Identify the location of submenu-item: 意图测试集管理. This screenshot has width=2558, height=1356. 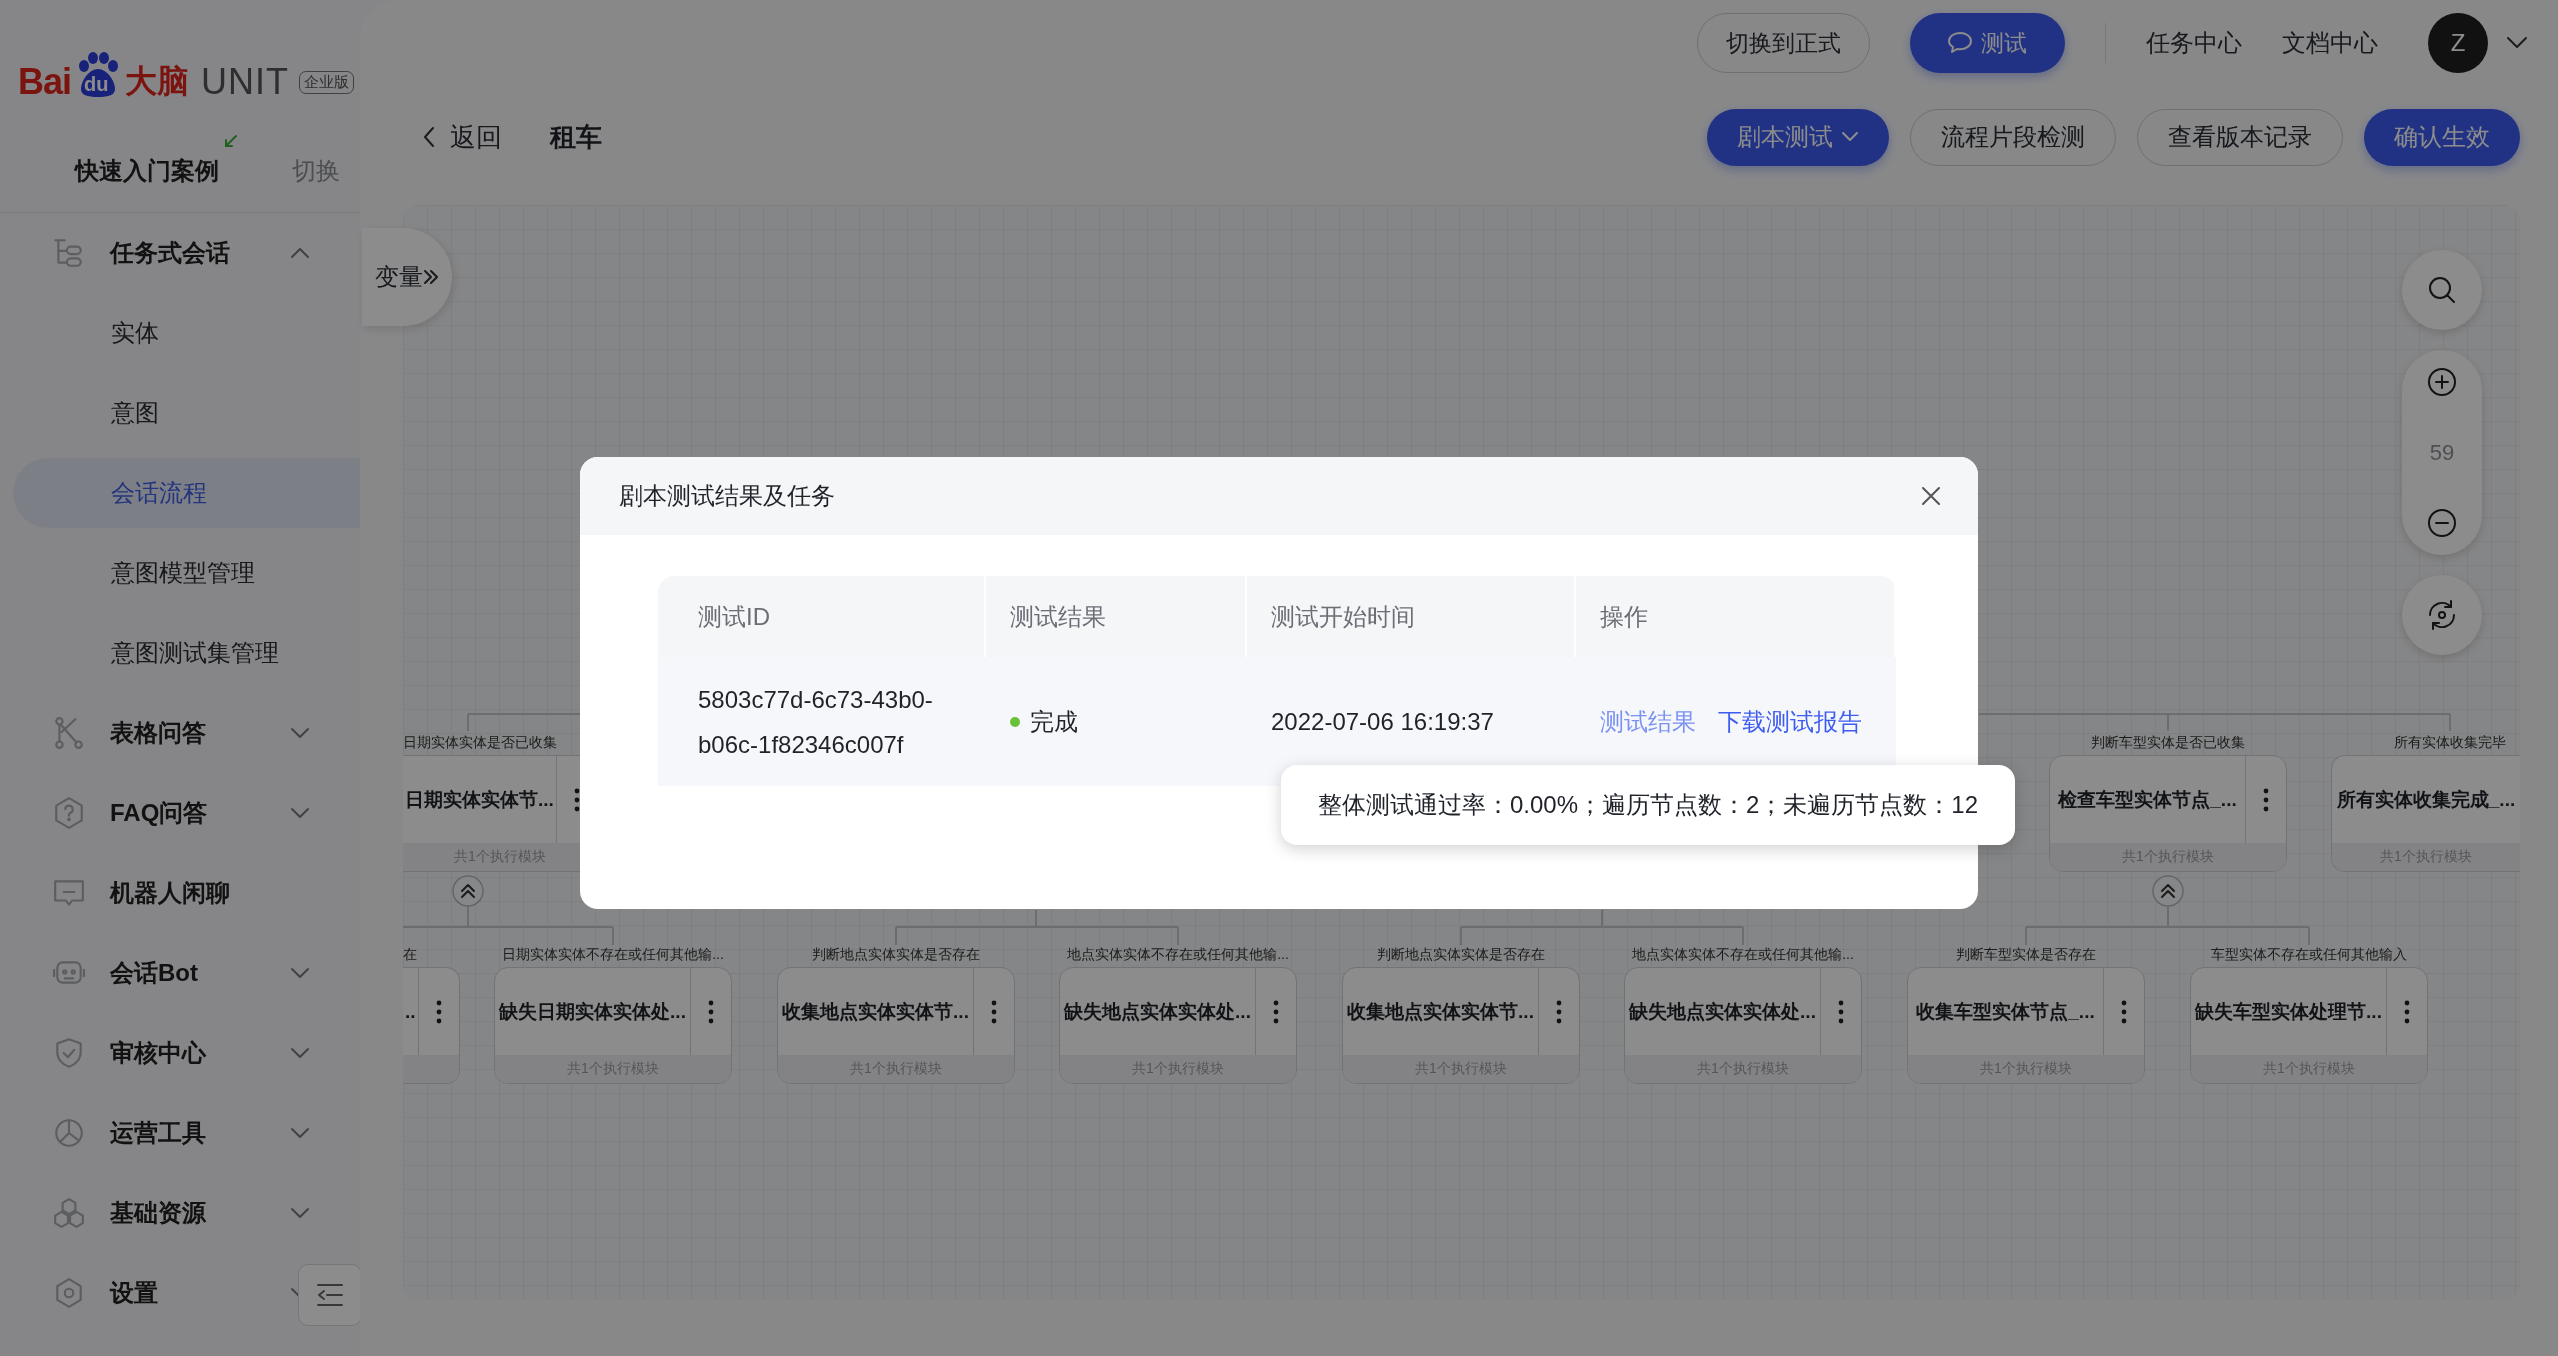
(180, 653).